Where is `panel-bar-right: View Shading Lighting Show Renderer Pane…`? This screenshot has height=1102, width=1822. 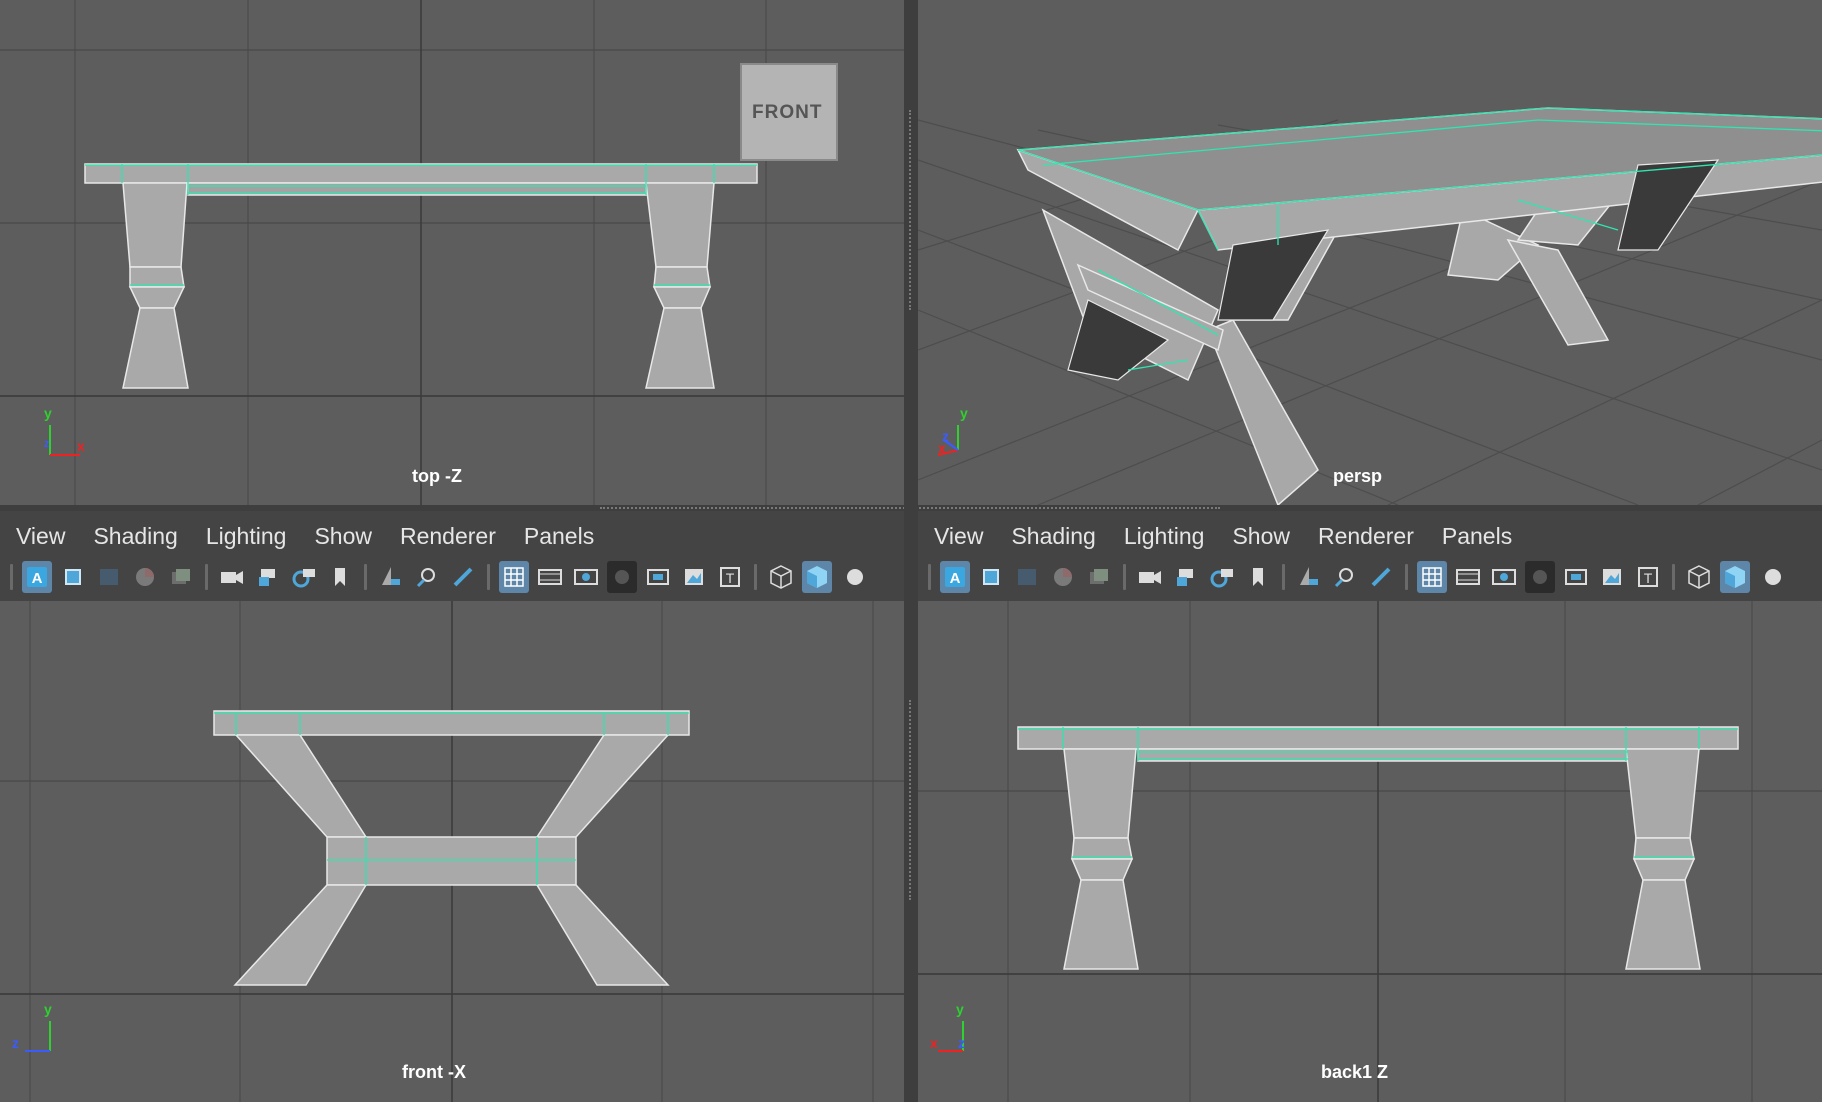 panel-bar-right: View Shading Lighting Show Renderer Pane… is located at coordinates (1370, 556).